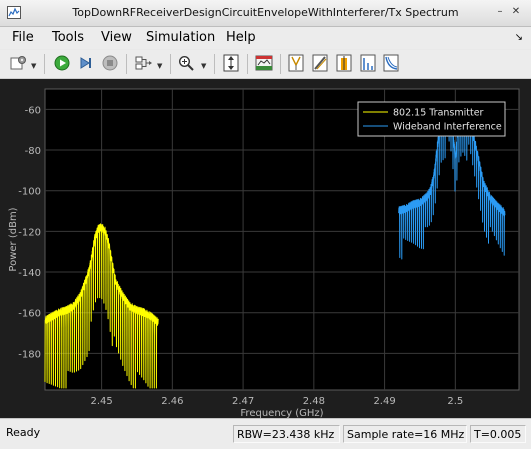 This screenshot has height=449, width=531. What do you see at coordinates (314, 401) in the screenshot?
I see `x-tick-label: 2.48` at bounding box center [314, 401].